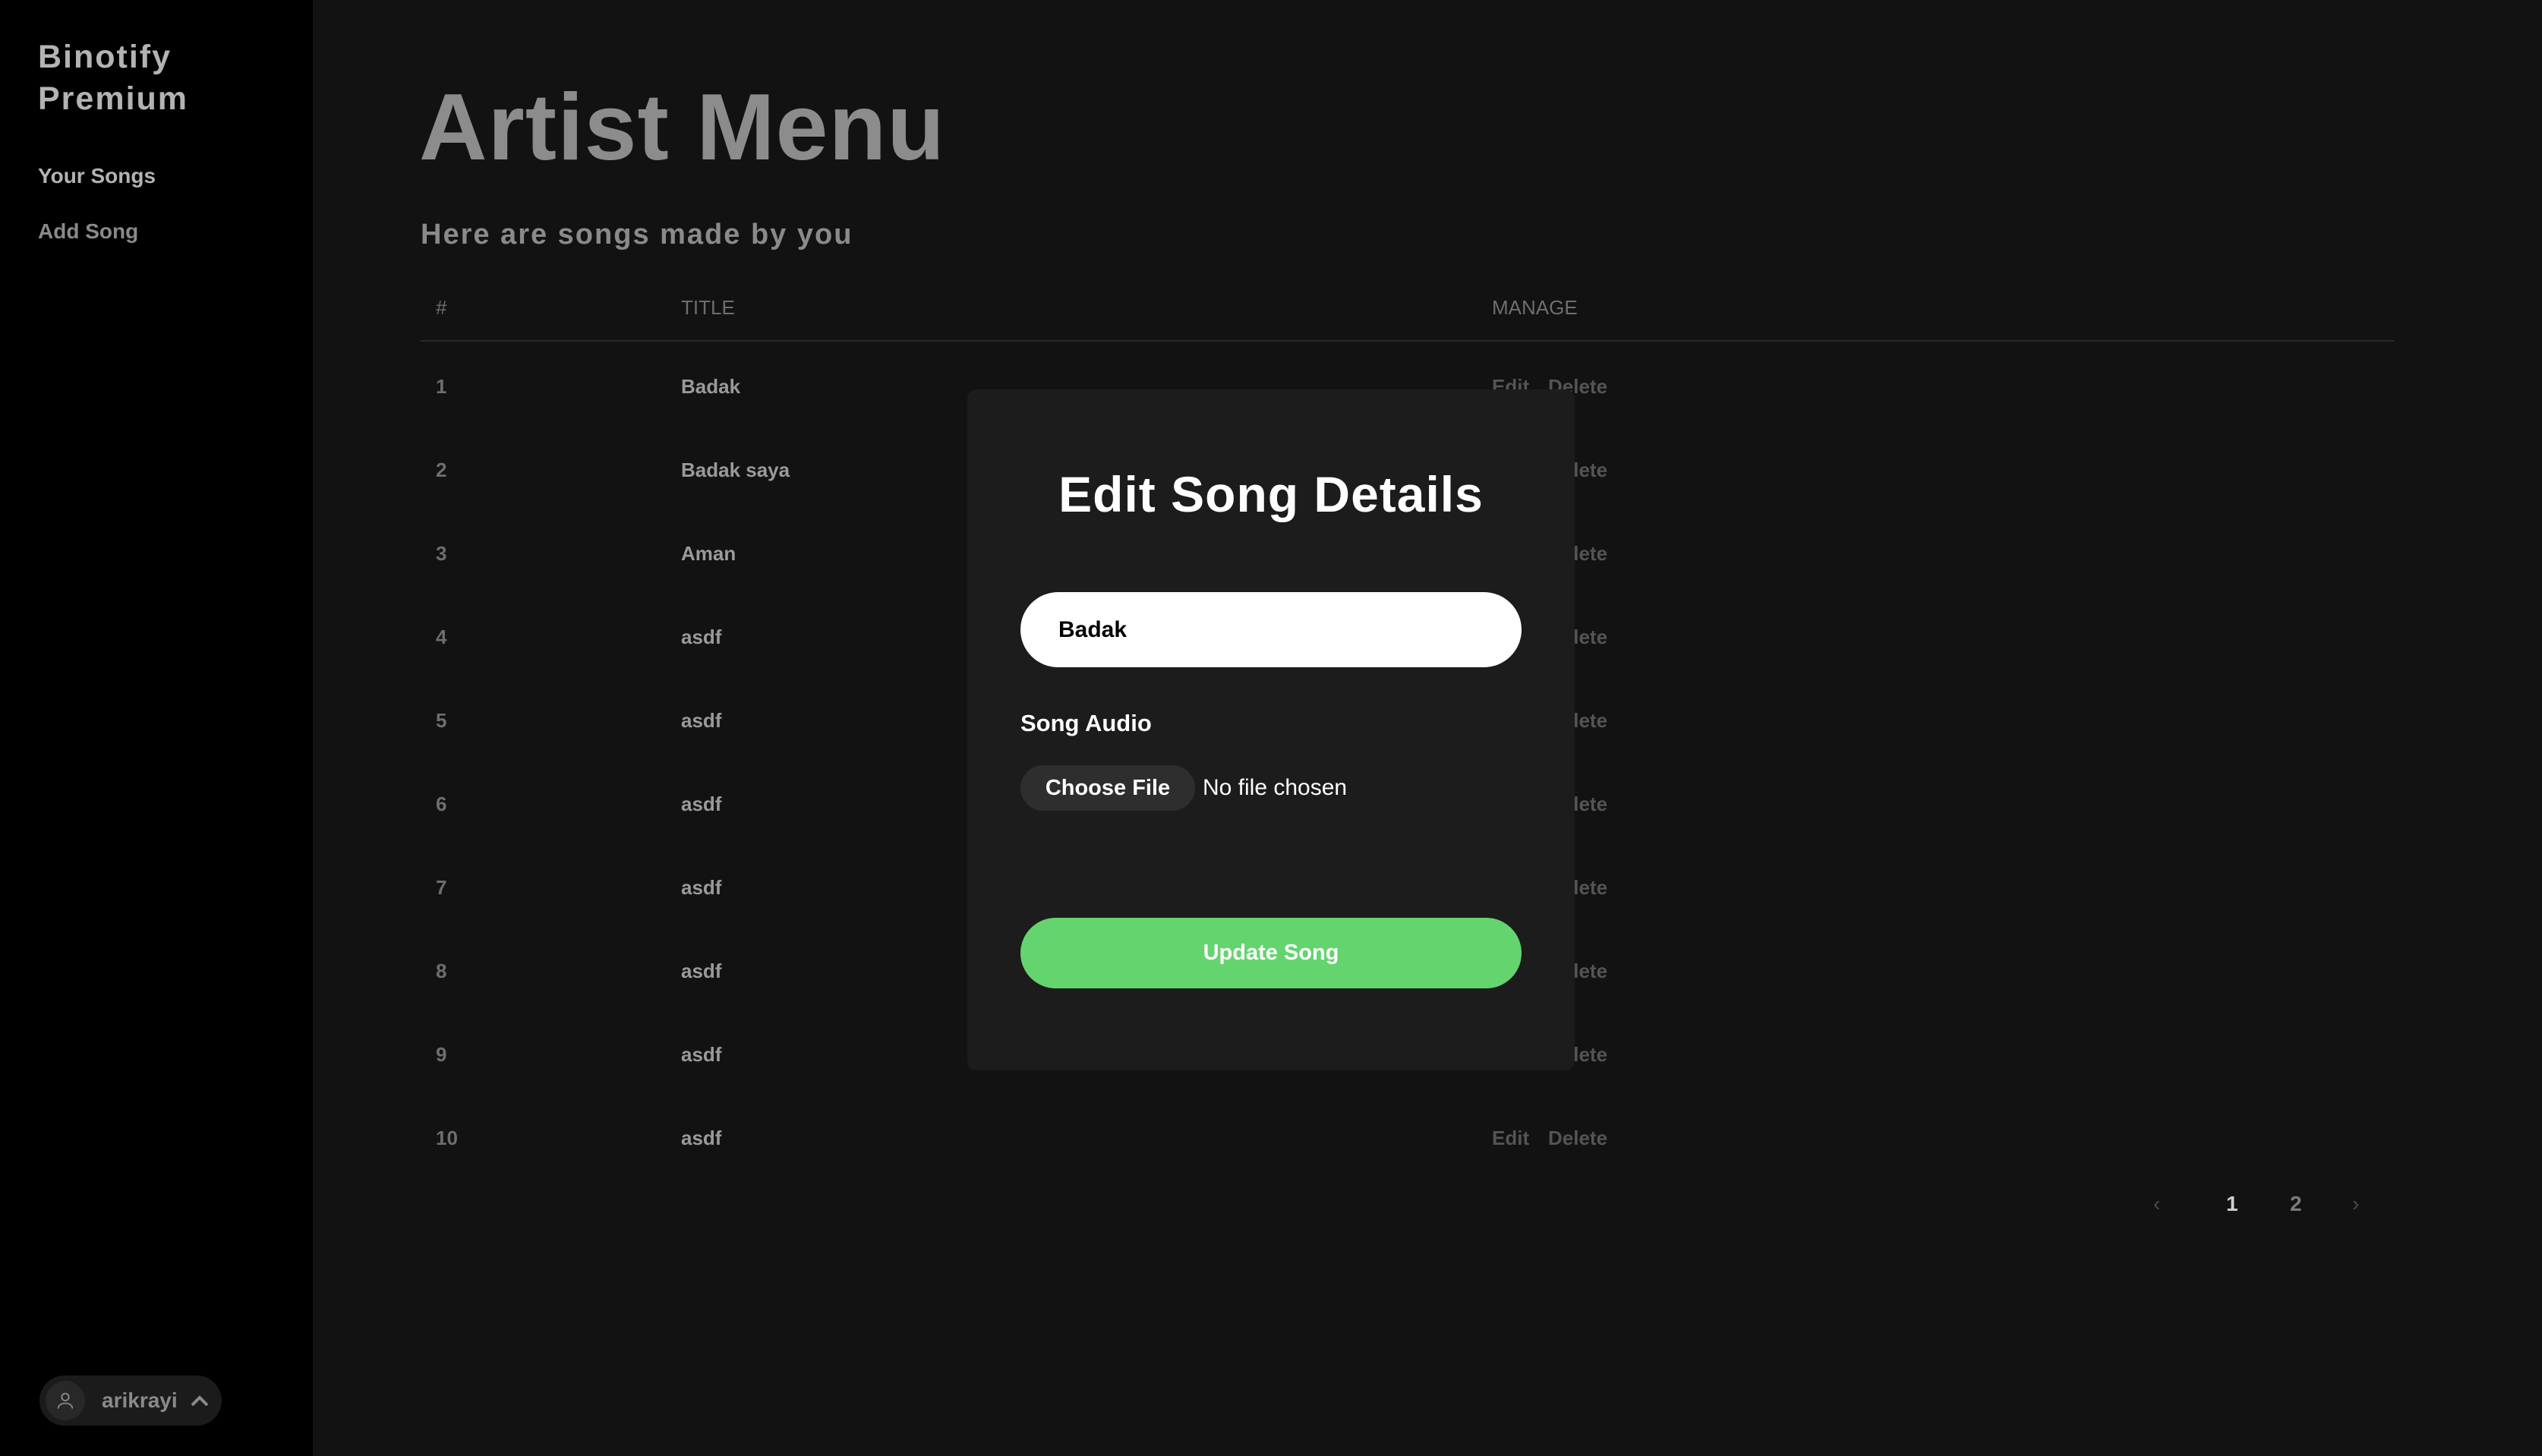 The image size is (2542, 1456). I want to click on file-status-text: No file chosen, so click(1276, 787).